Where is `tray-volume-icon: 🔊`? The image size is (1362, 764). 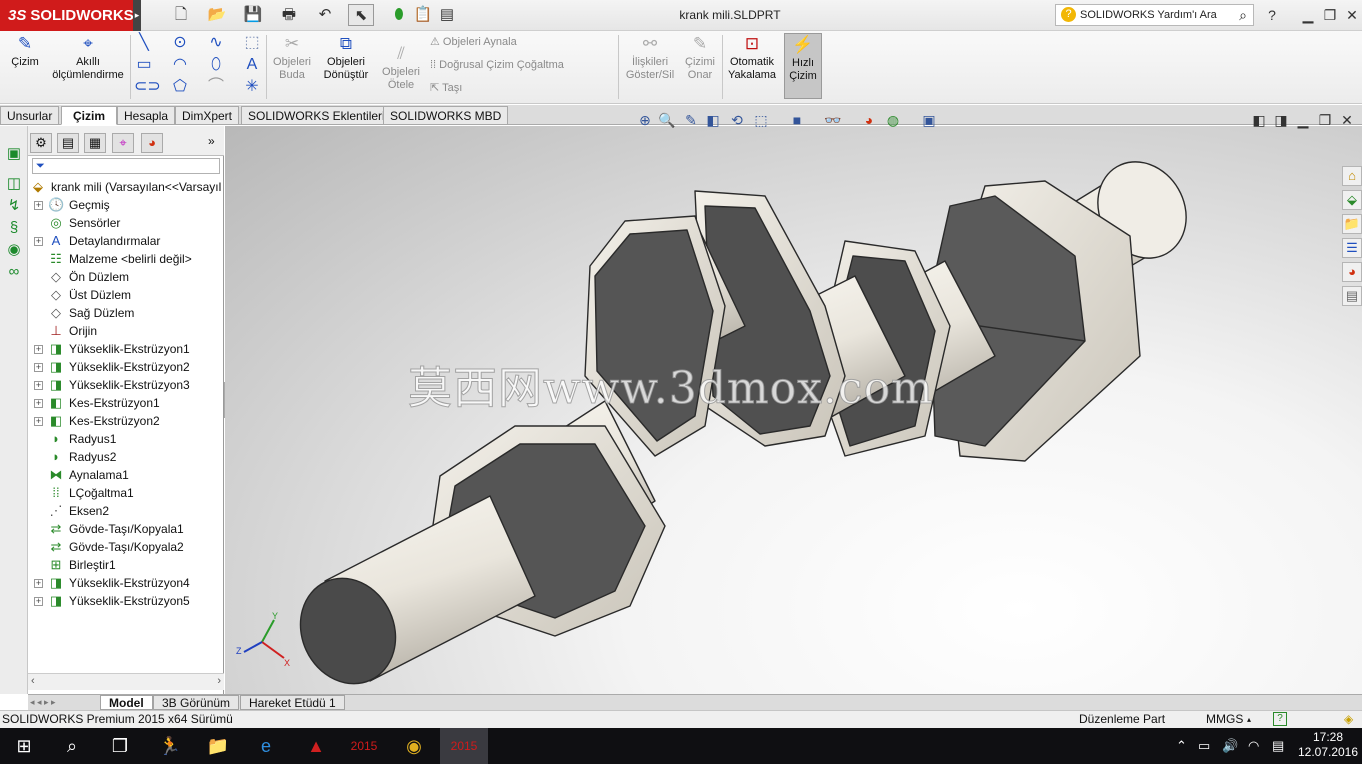
tray-volume-icon: 🔊 is located at coordinates (1230, 746).